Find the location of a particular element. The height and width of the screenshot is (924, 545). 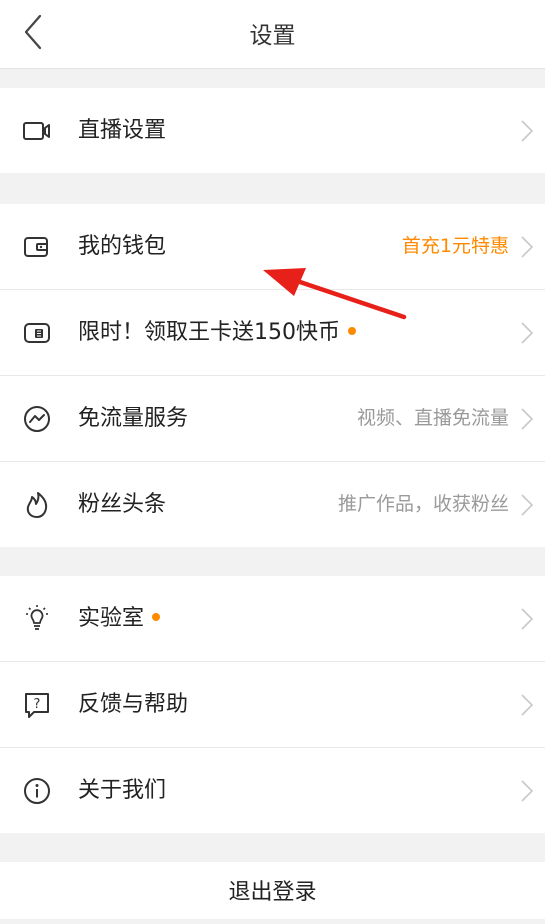

info-icon is located at coordinates (37, 791).